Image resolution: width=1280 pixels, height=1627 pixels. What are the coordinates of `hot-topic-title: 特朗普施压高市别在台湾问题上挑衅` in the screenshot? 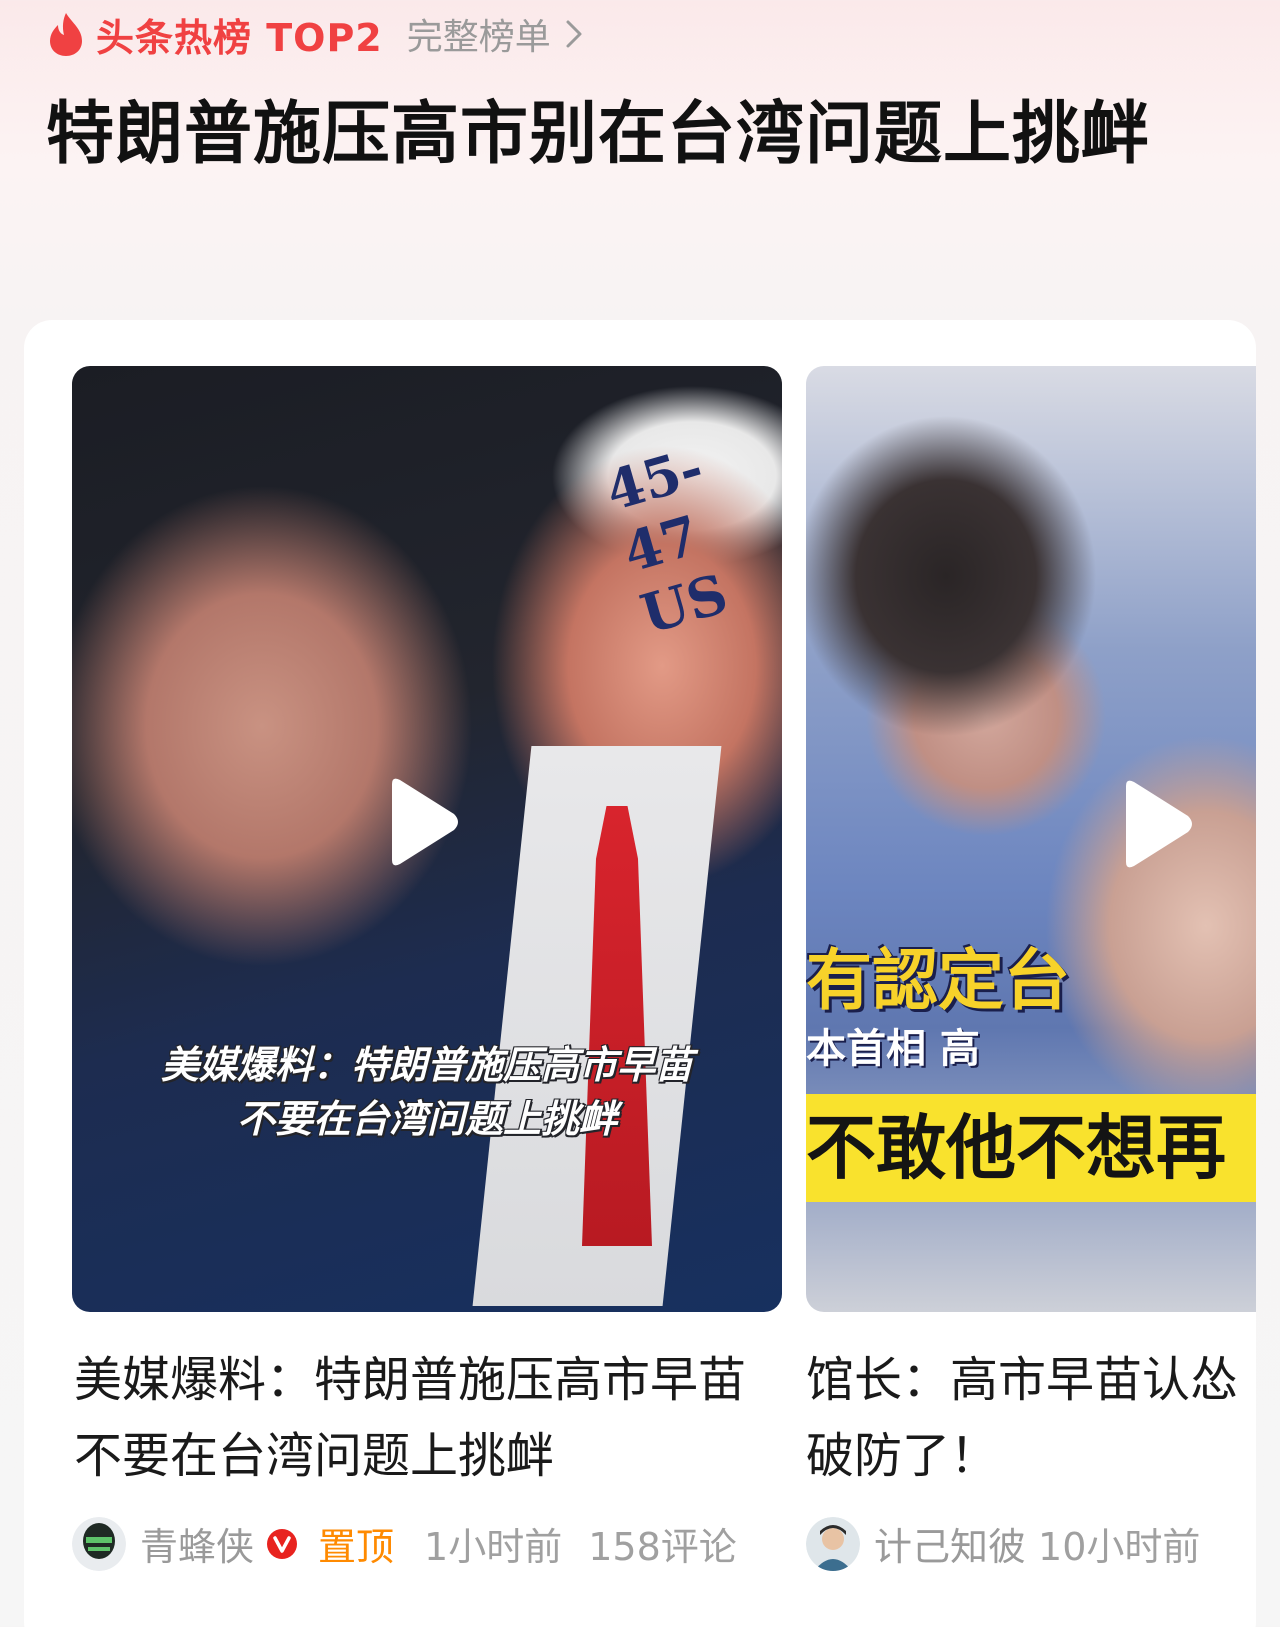 It's located at (641, 135).